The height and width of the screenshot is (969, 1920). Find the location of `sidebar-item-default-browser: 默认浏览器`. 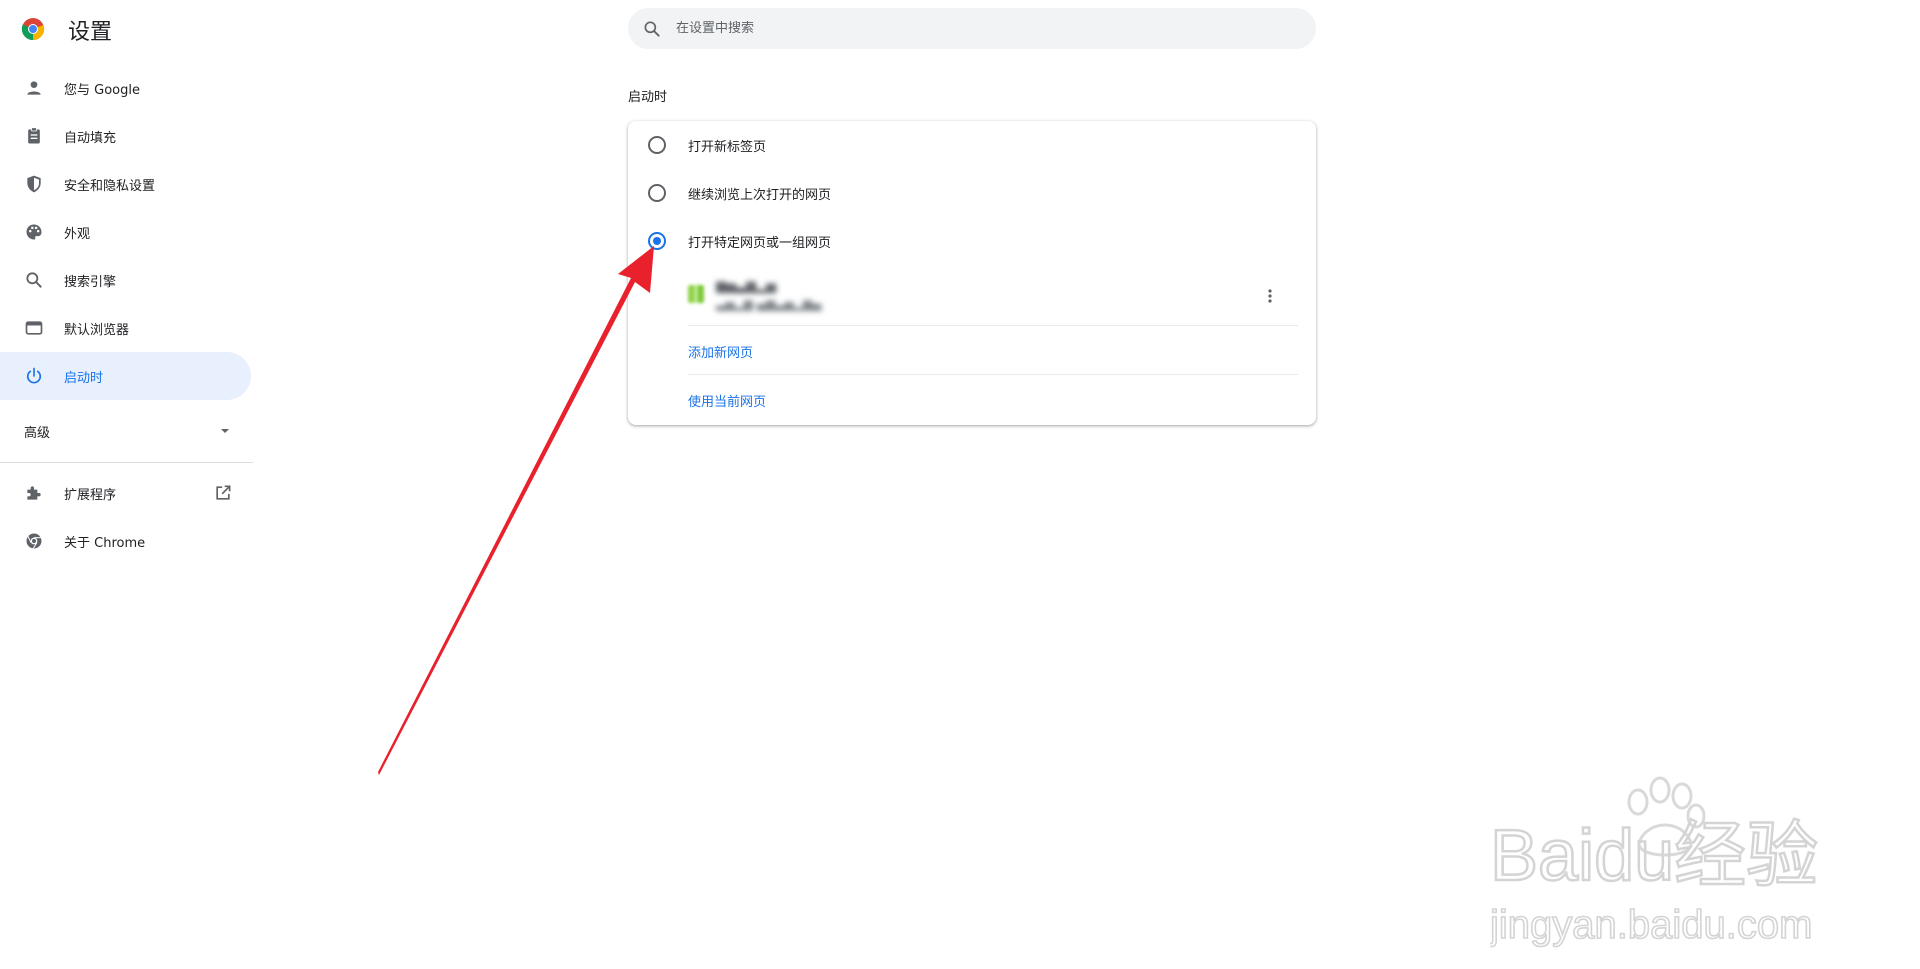

sidebar-item-default-browser: 默认浏览器 is located at coordinates (125, 328).